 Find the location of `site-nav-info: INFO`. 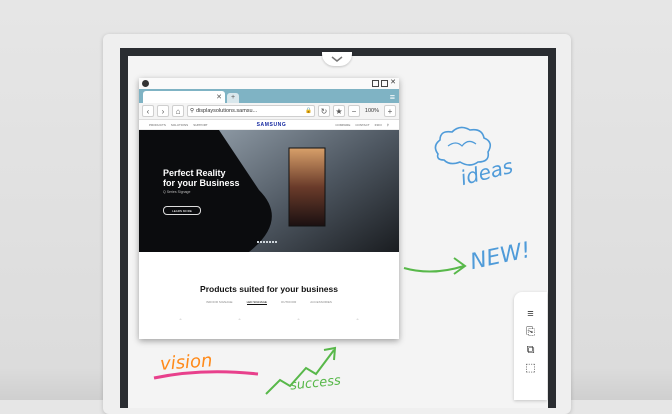

site-nav-info: INFO is located at coordinates (378, 125).